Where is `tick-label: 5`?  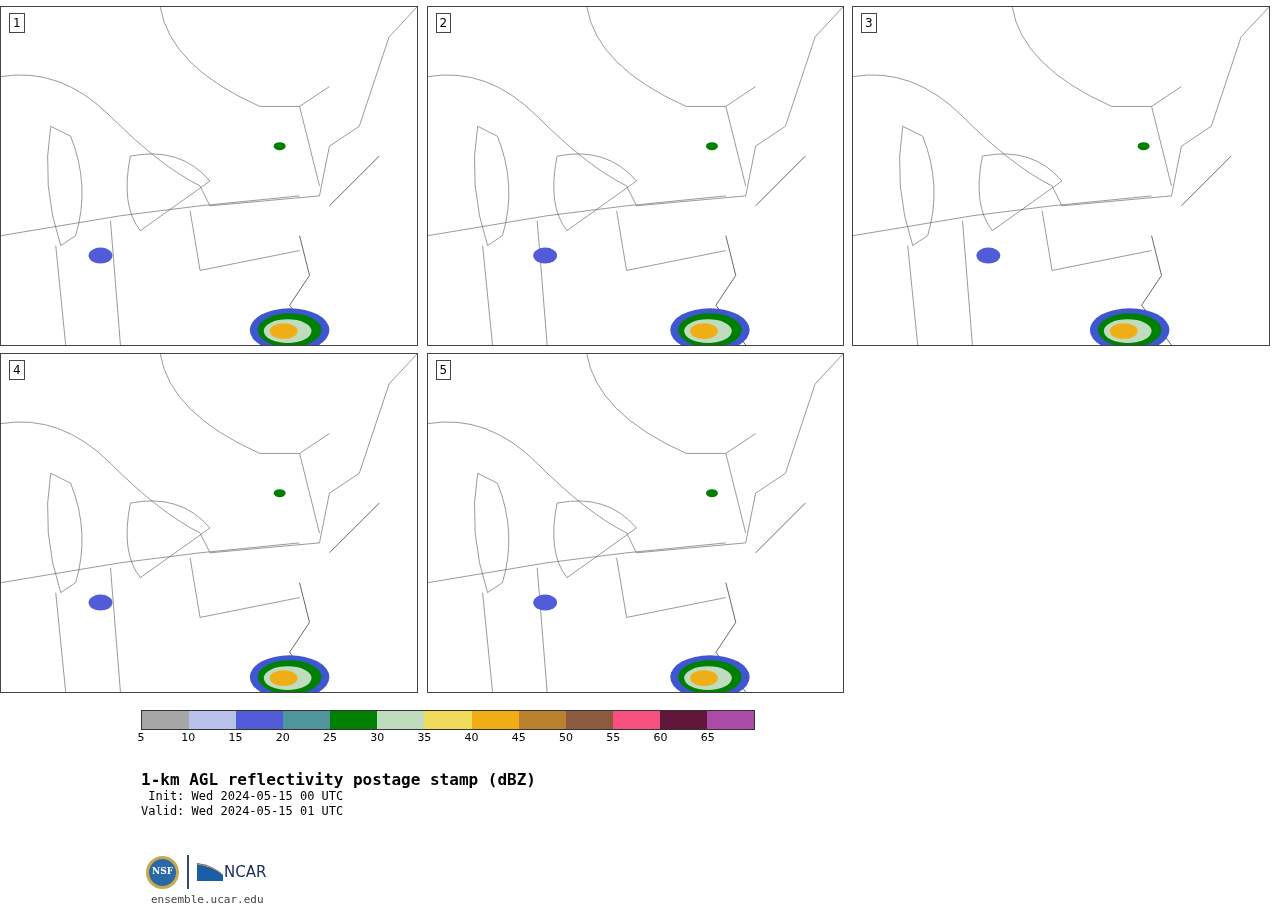
tick-label: 5 is located at coordinates (141, 738).